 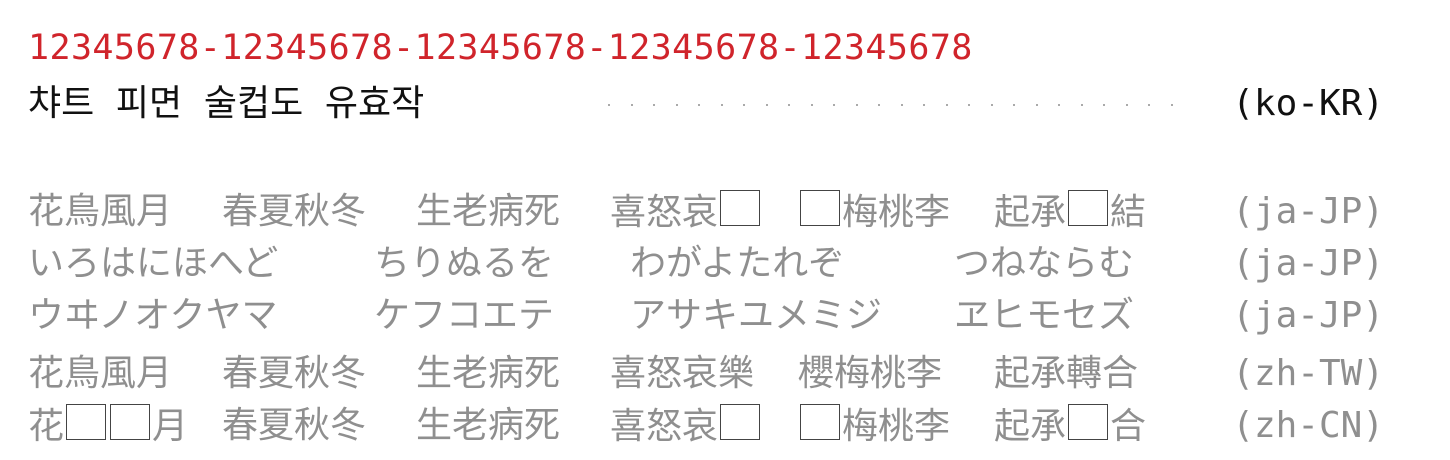 What do you see at coordinates (870, 373) in the screenshot?
I see `text-segment: 櫻梅桃李` at bounding box center [870, 373].